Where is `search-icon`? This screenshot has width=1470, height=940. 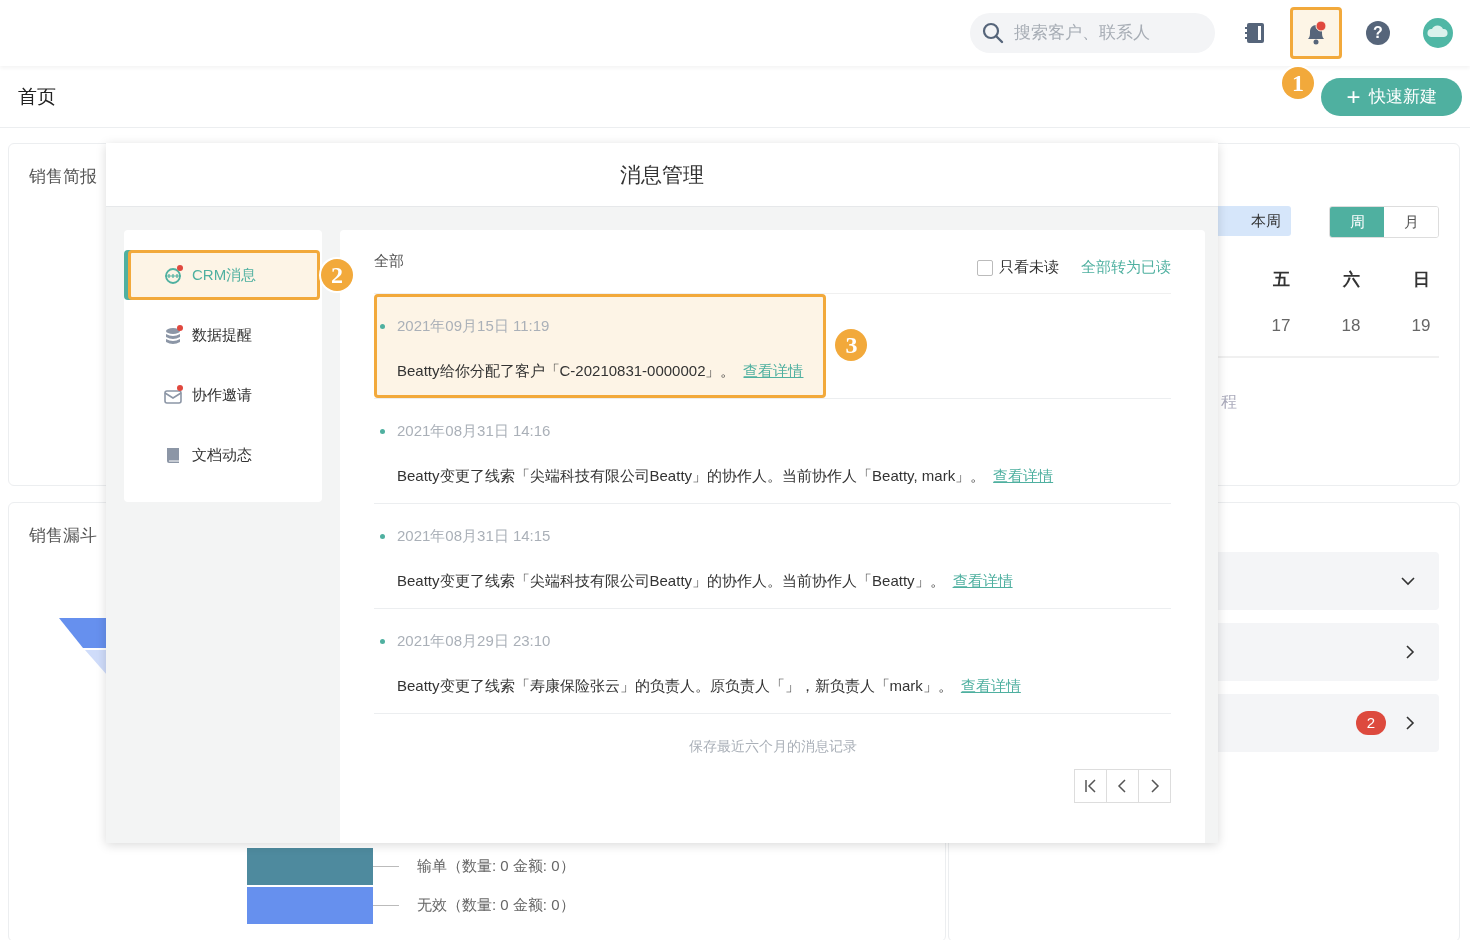 search-icon is located at coordinates (993, 33).